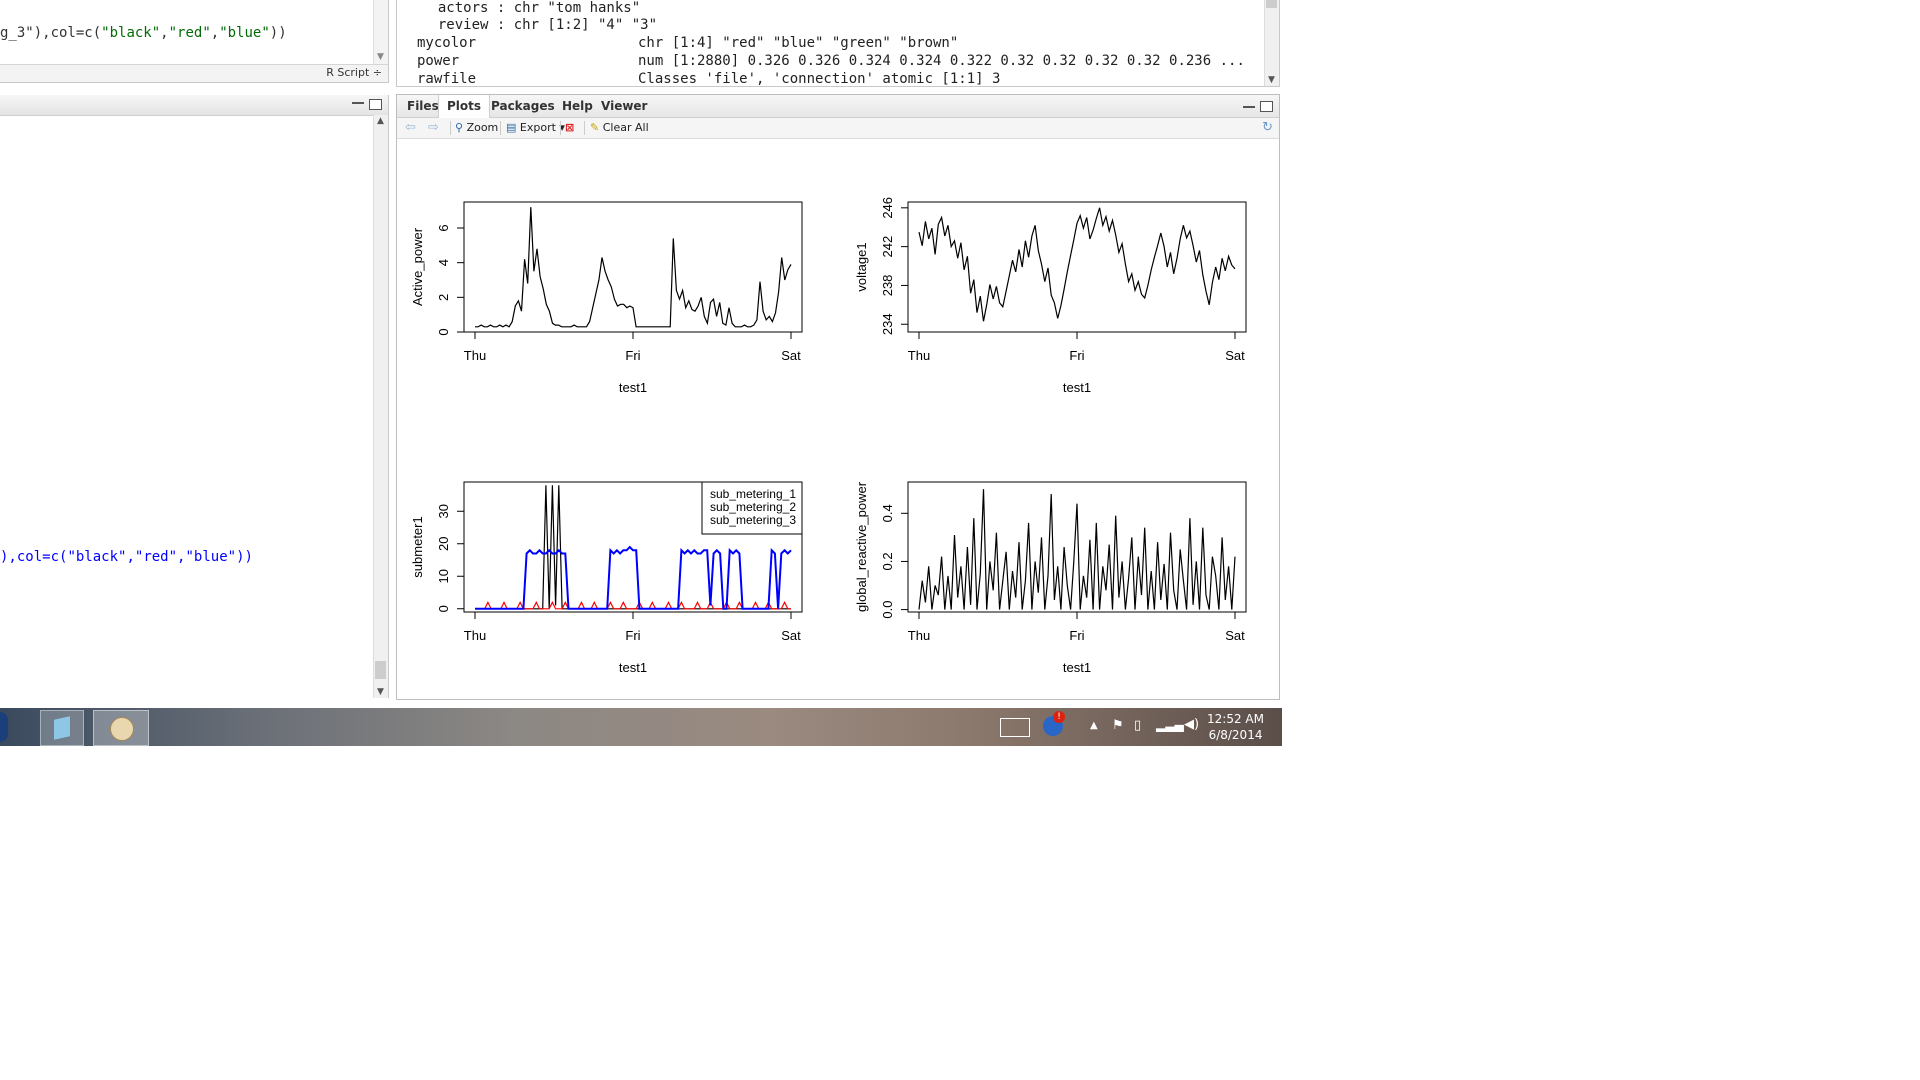 The image size is (1920, 1080). What do you see at coordinates (539, 25) in the screenshot?
I see `env-row: review : chr [1:2] "4" "3"` at bounding box center [539, 25].